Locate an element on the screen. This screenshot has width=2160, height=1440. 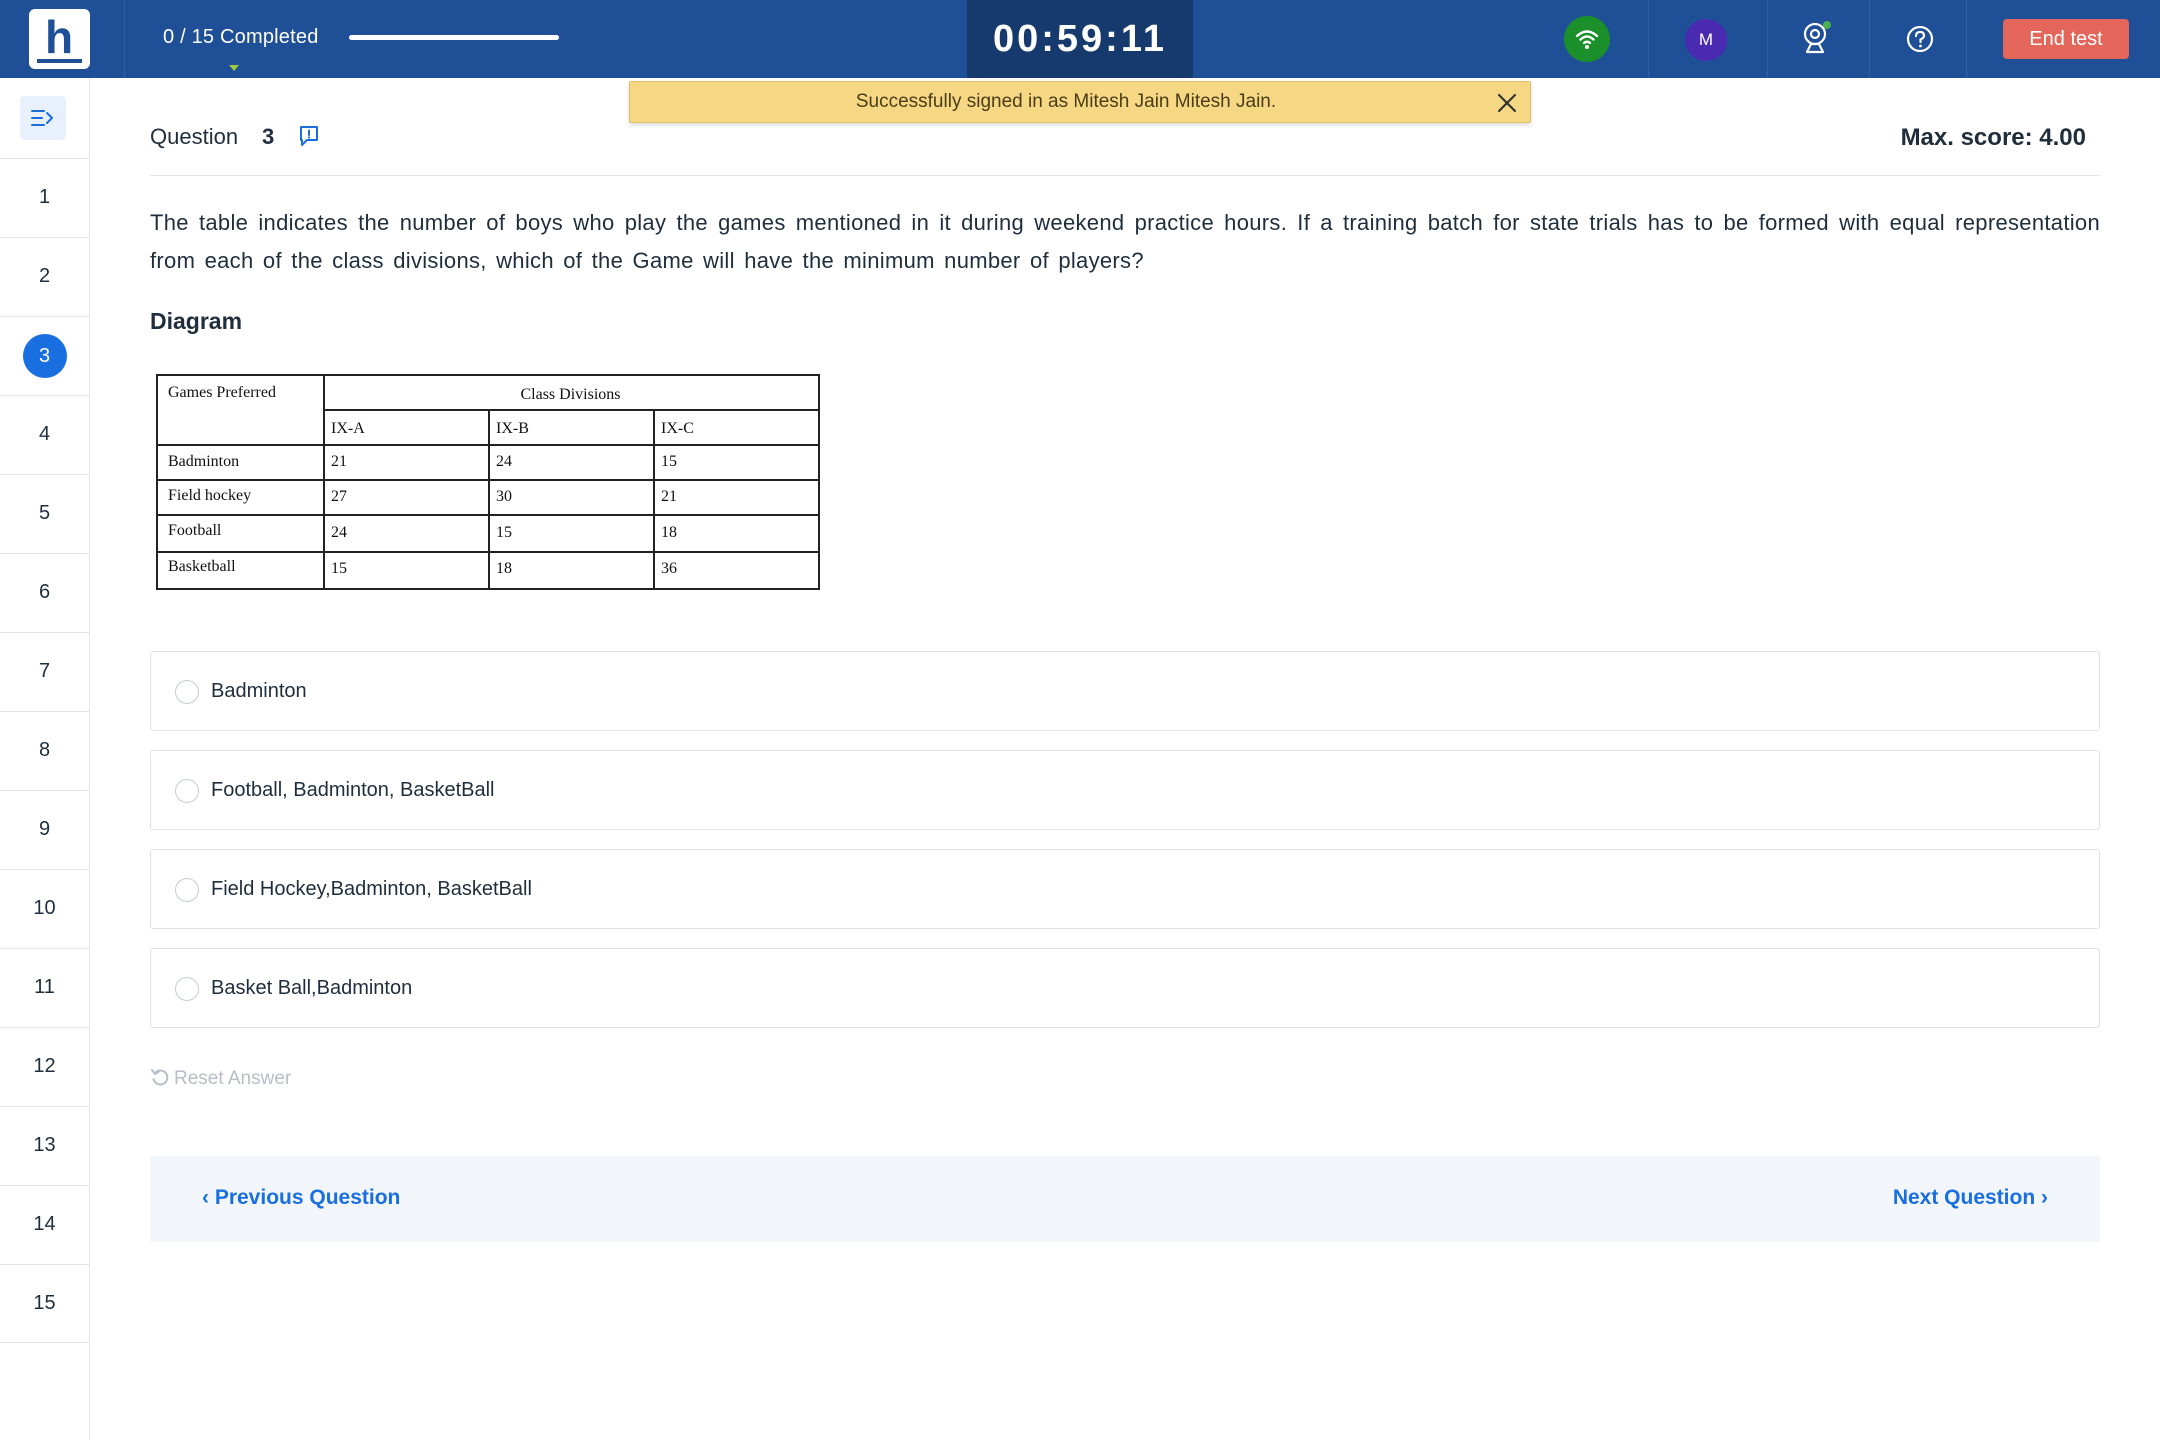
question-number: 15 is located at coordinates (44, 1303).